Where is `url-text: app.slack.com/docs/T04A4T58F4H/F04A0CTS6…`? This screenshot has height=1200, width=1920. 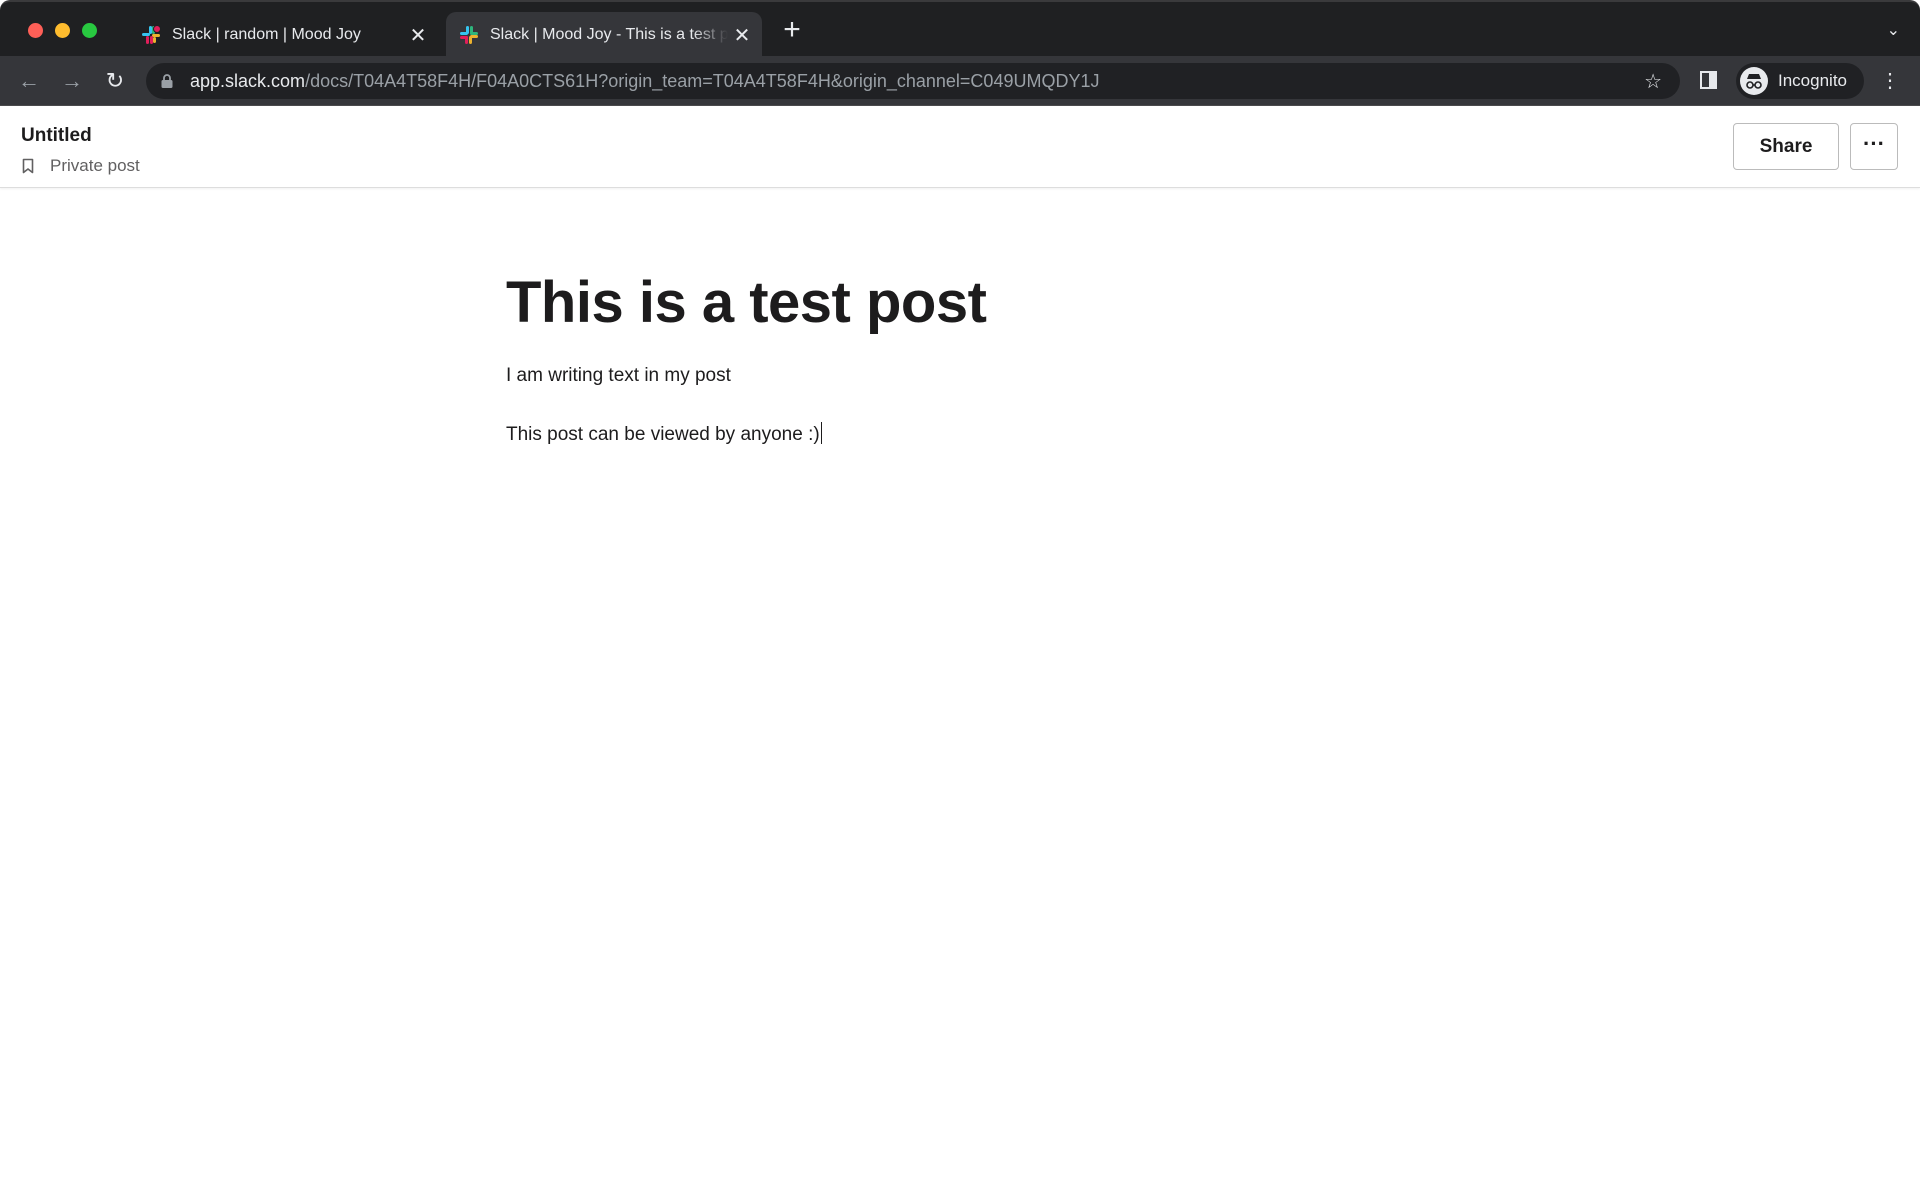 url-text: app.slack.com/docs/T04A4T58F4H/F04A0CTS6… is located at coordinates (644, 81).